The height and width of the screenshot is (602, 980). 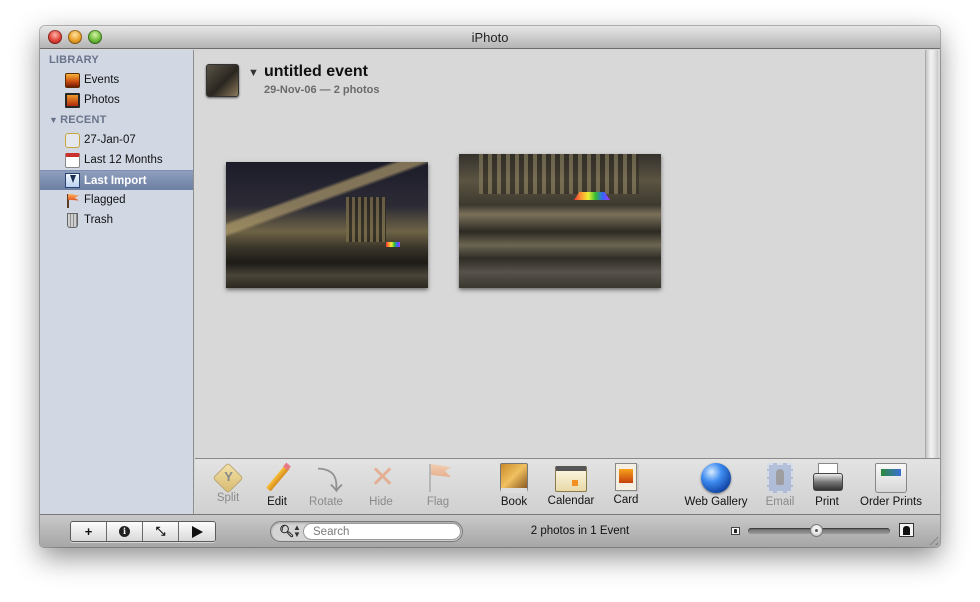 What do you see at coordinates (253, 73) in the screenshot?
I see `event-disclosure-triangle-icon: ▼` at bounding box center [253, 73].